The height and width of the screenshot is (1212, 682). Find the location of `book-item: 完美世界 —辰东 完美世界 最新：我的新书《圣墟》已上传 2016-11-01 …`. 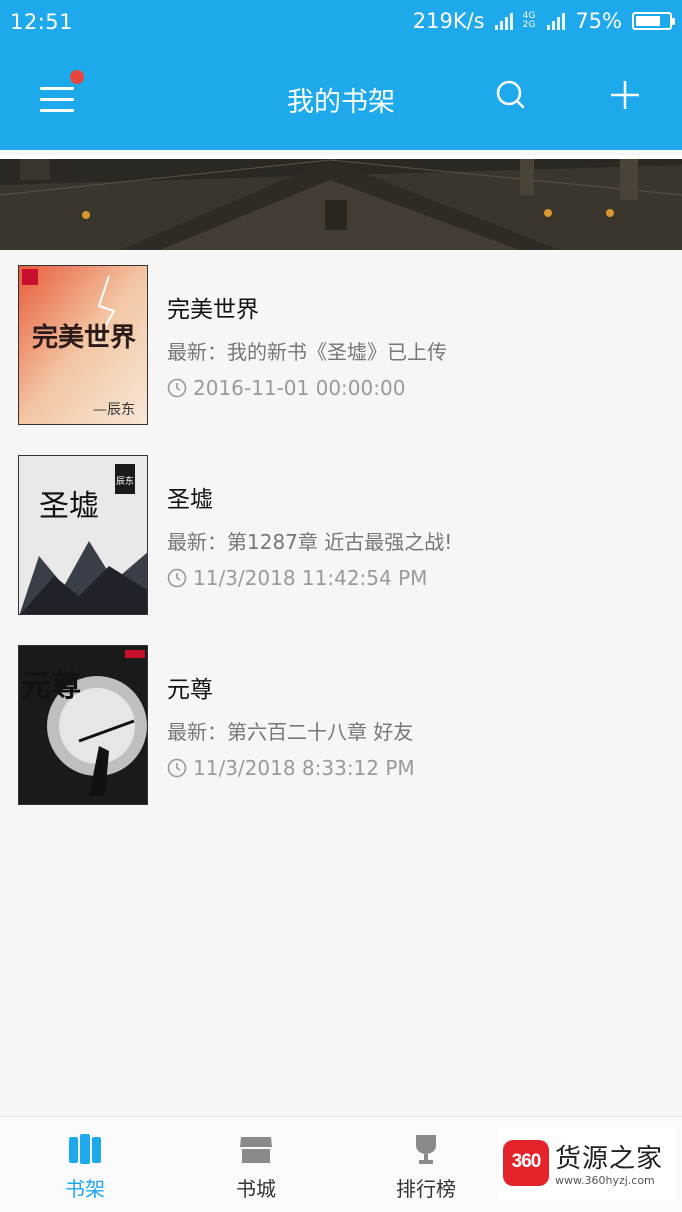

book-item: 完美世界 —辰东 完美世界 最新：我的新书《圣墟》已上传 2016-11-01 … is located at coordinates (341, 337).